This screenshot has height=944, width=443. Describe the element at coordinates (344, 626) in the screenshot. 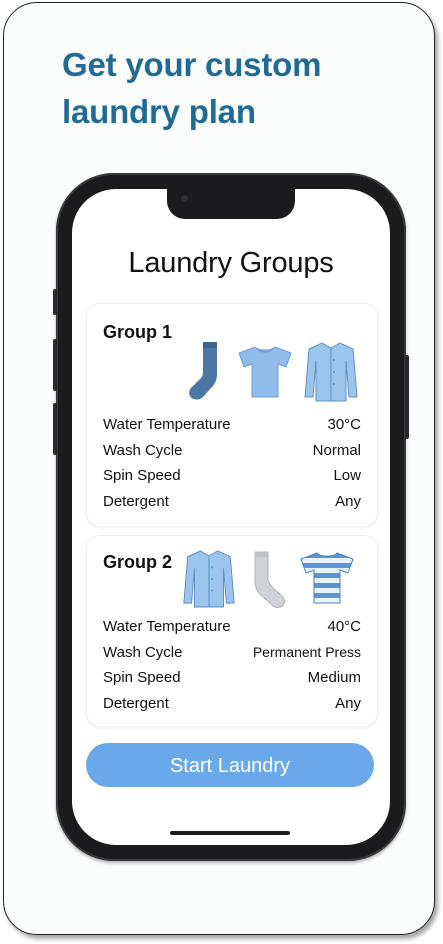

I see `row-value: 40°C` at that location.